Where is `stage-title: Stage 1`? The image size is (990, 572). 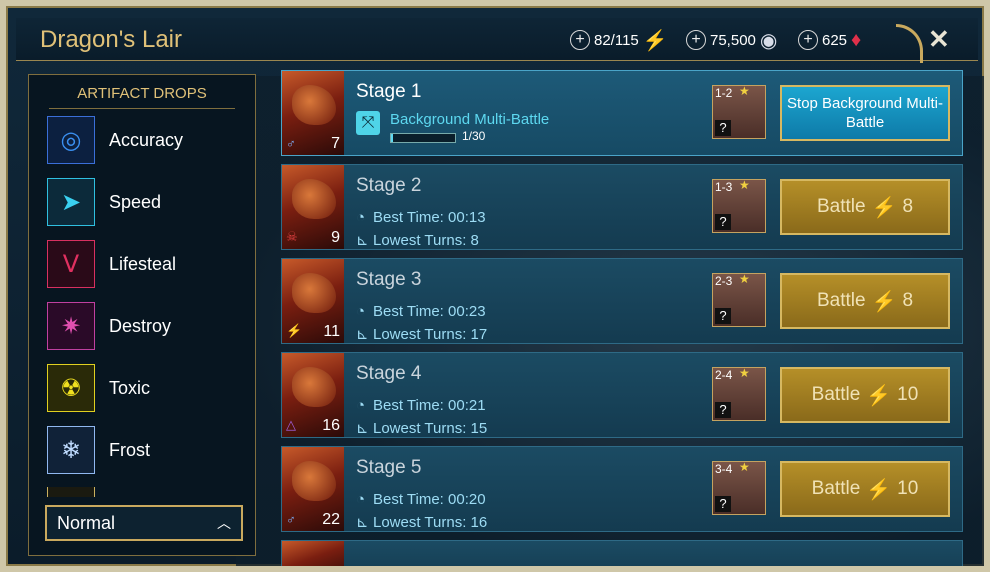
stage-title: Stage 1 is located at coordinates (389, 91).